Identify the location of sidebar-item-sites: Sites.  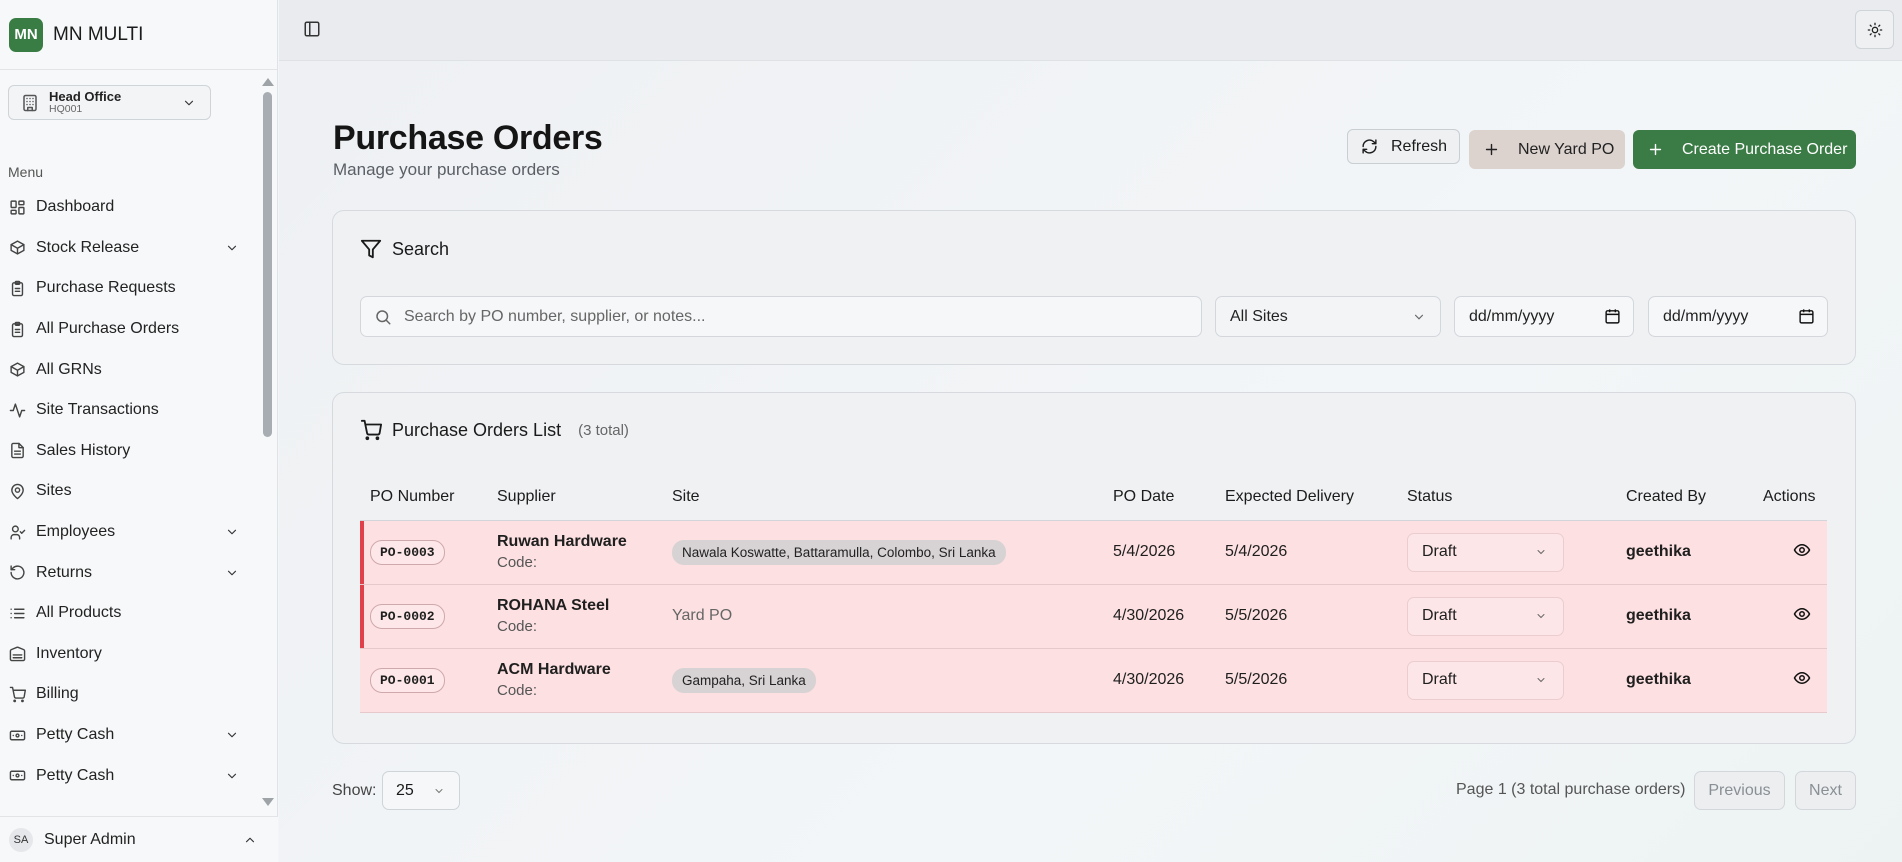
(127, 491).